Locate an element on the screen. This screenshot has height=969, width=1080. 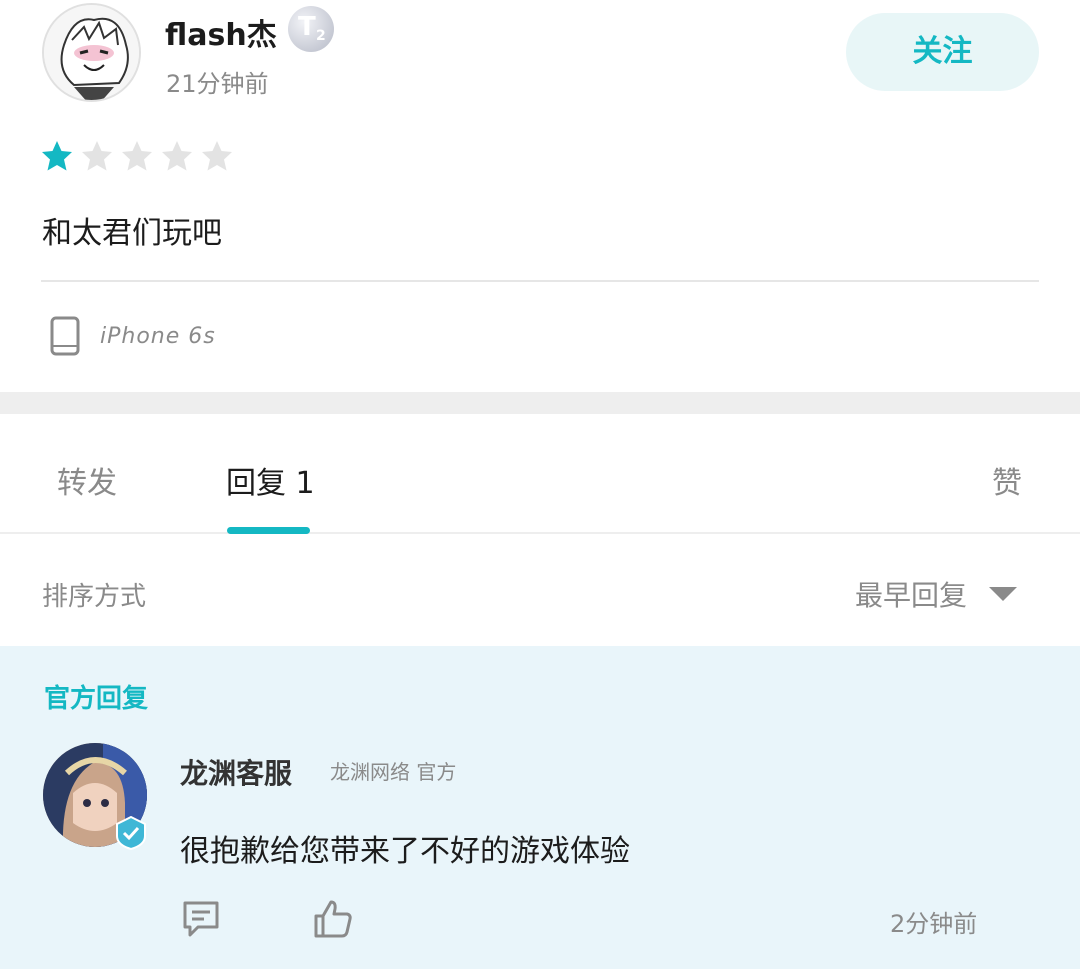
sort-dropdown: 最早回复 is located at coordinates (936, 594).